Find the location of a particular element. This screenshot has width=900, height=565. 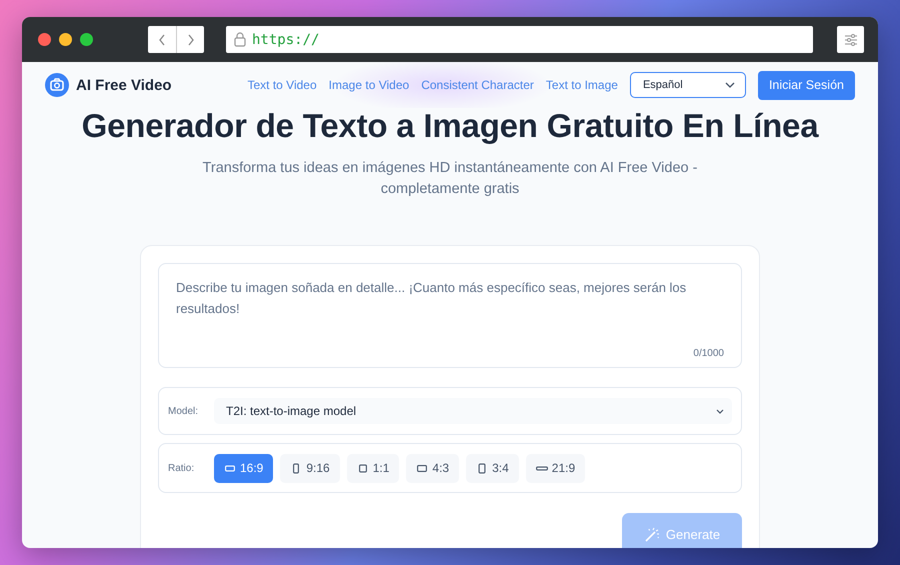

page-title: Generador de Texto a Imagen Gratuito En Línea is located at coordinates (450, 125).